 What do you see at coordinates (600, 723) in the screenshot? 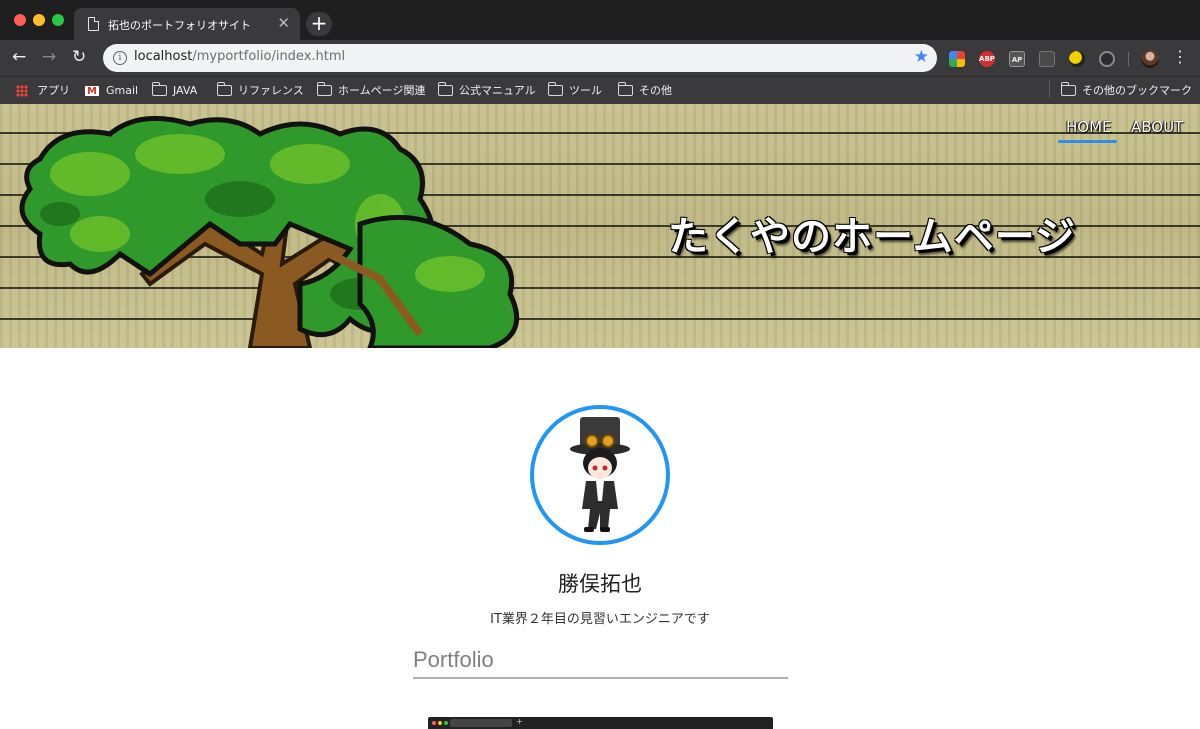
I see `portfolio-thumbnail: +` at bounding box center [600, 723].